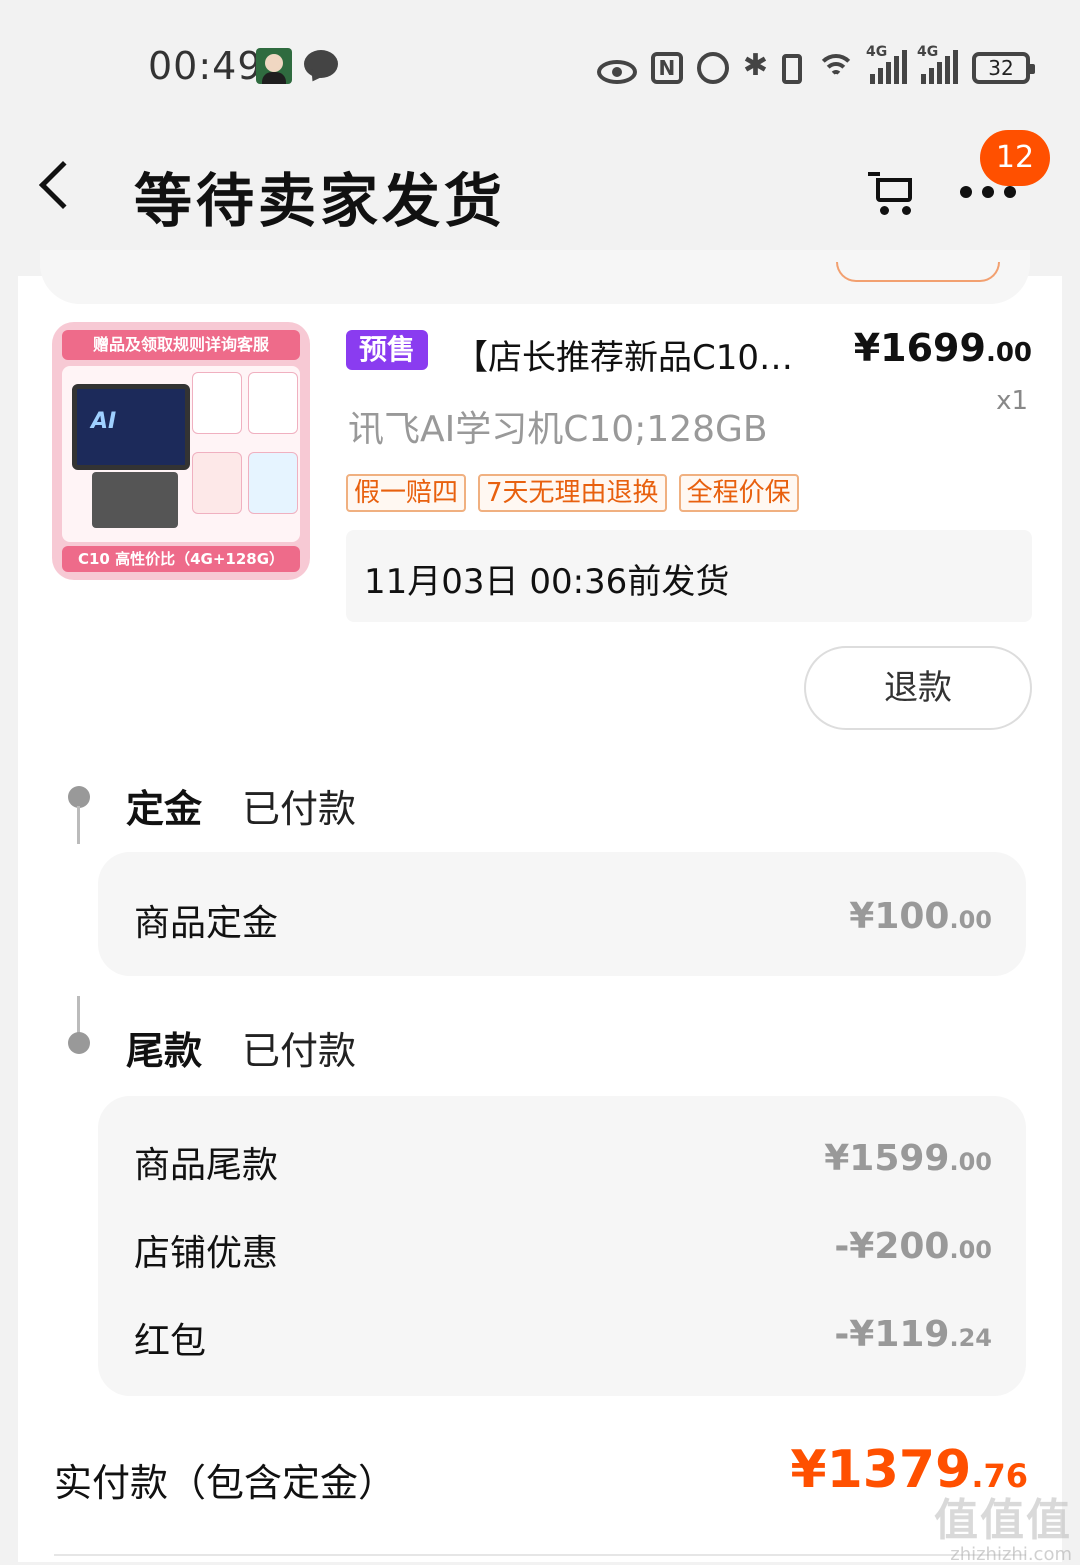  Describe the element at coordinates (558, 429) in the screenshot. I see `product-spec: 讯飞AI学习机C10;128GB` at that location.